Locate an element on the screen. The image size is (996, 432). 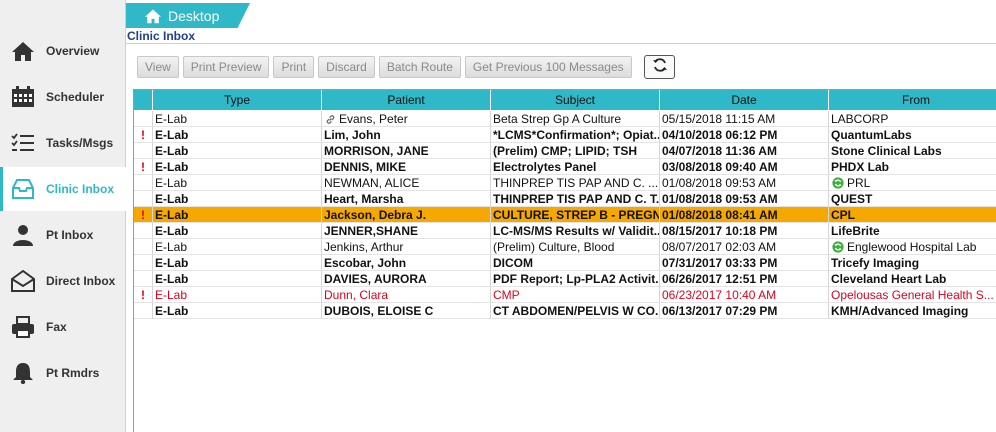
patient-name: Heart, Marsha is located at coordinates (364, 199).